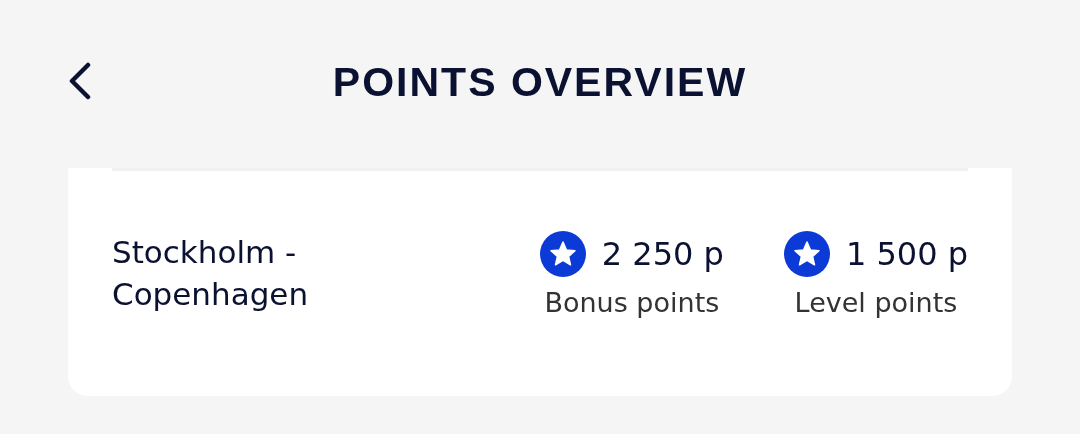 Image resolution: width=1080 pixels, height=434 pixels. I want to click on points-label: Bonus points, so click(632, 302).